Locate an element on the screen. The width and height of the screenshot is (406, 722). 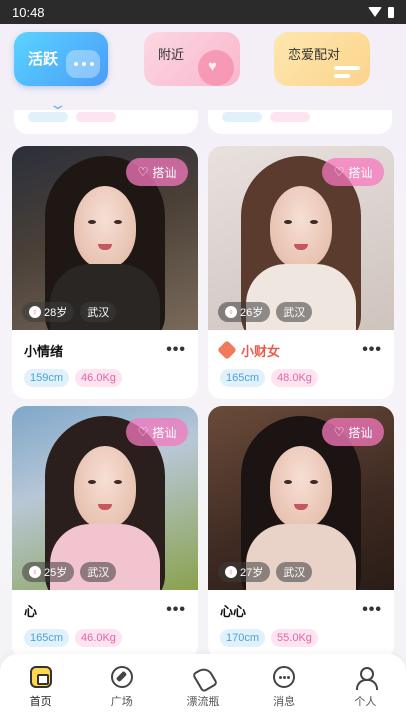
nav-label: 广场 is located at coordinates (121, 702).